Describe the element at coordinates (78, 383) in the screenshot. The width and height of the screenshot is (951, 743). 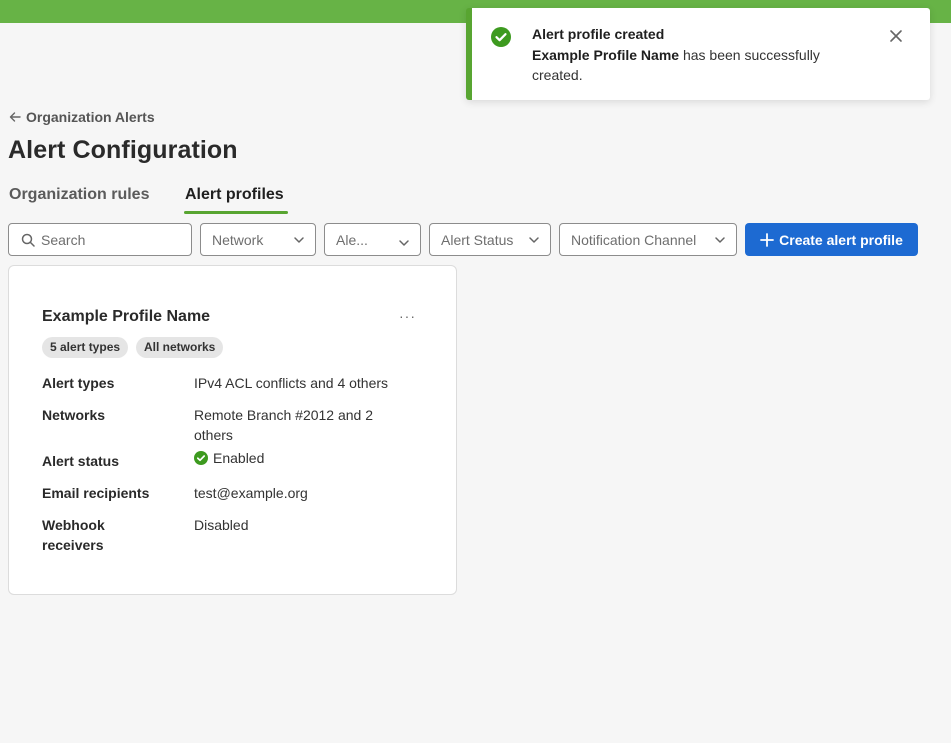
I see `alert-types-label: Alert types` at that location.